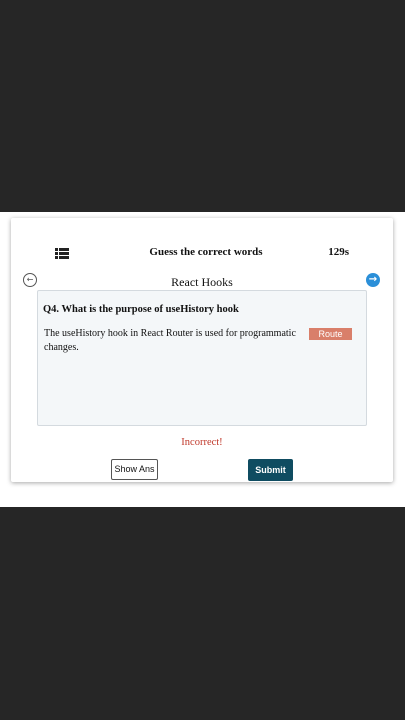  Describe the element at coordinates (202, 442) in the screenshot. I see `feedback-message: Incorrect!` at that location.